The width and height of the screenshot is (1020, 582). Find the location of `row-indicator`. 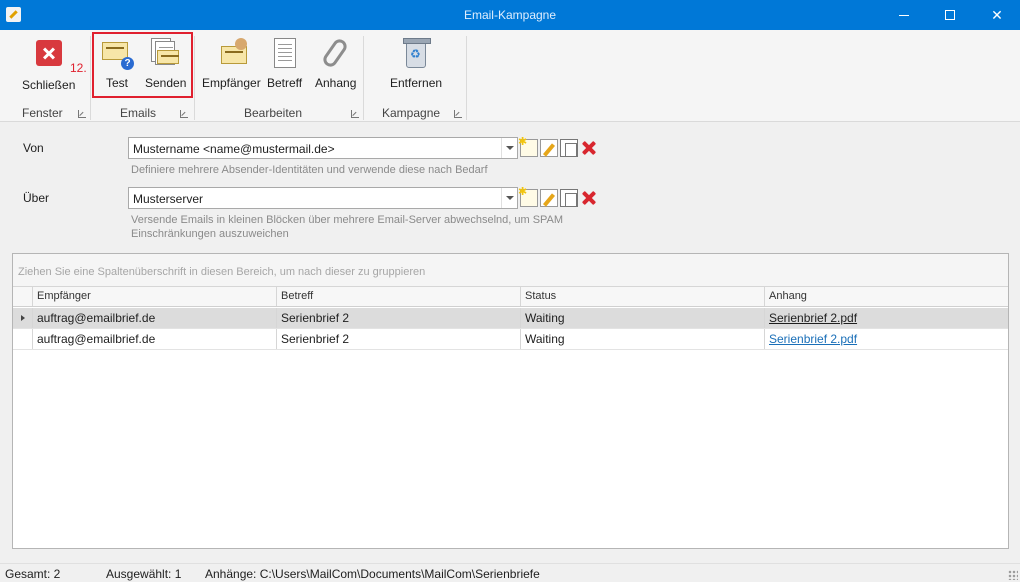

row-indicator is located at coordinates (22, 339).